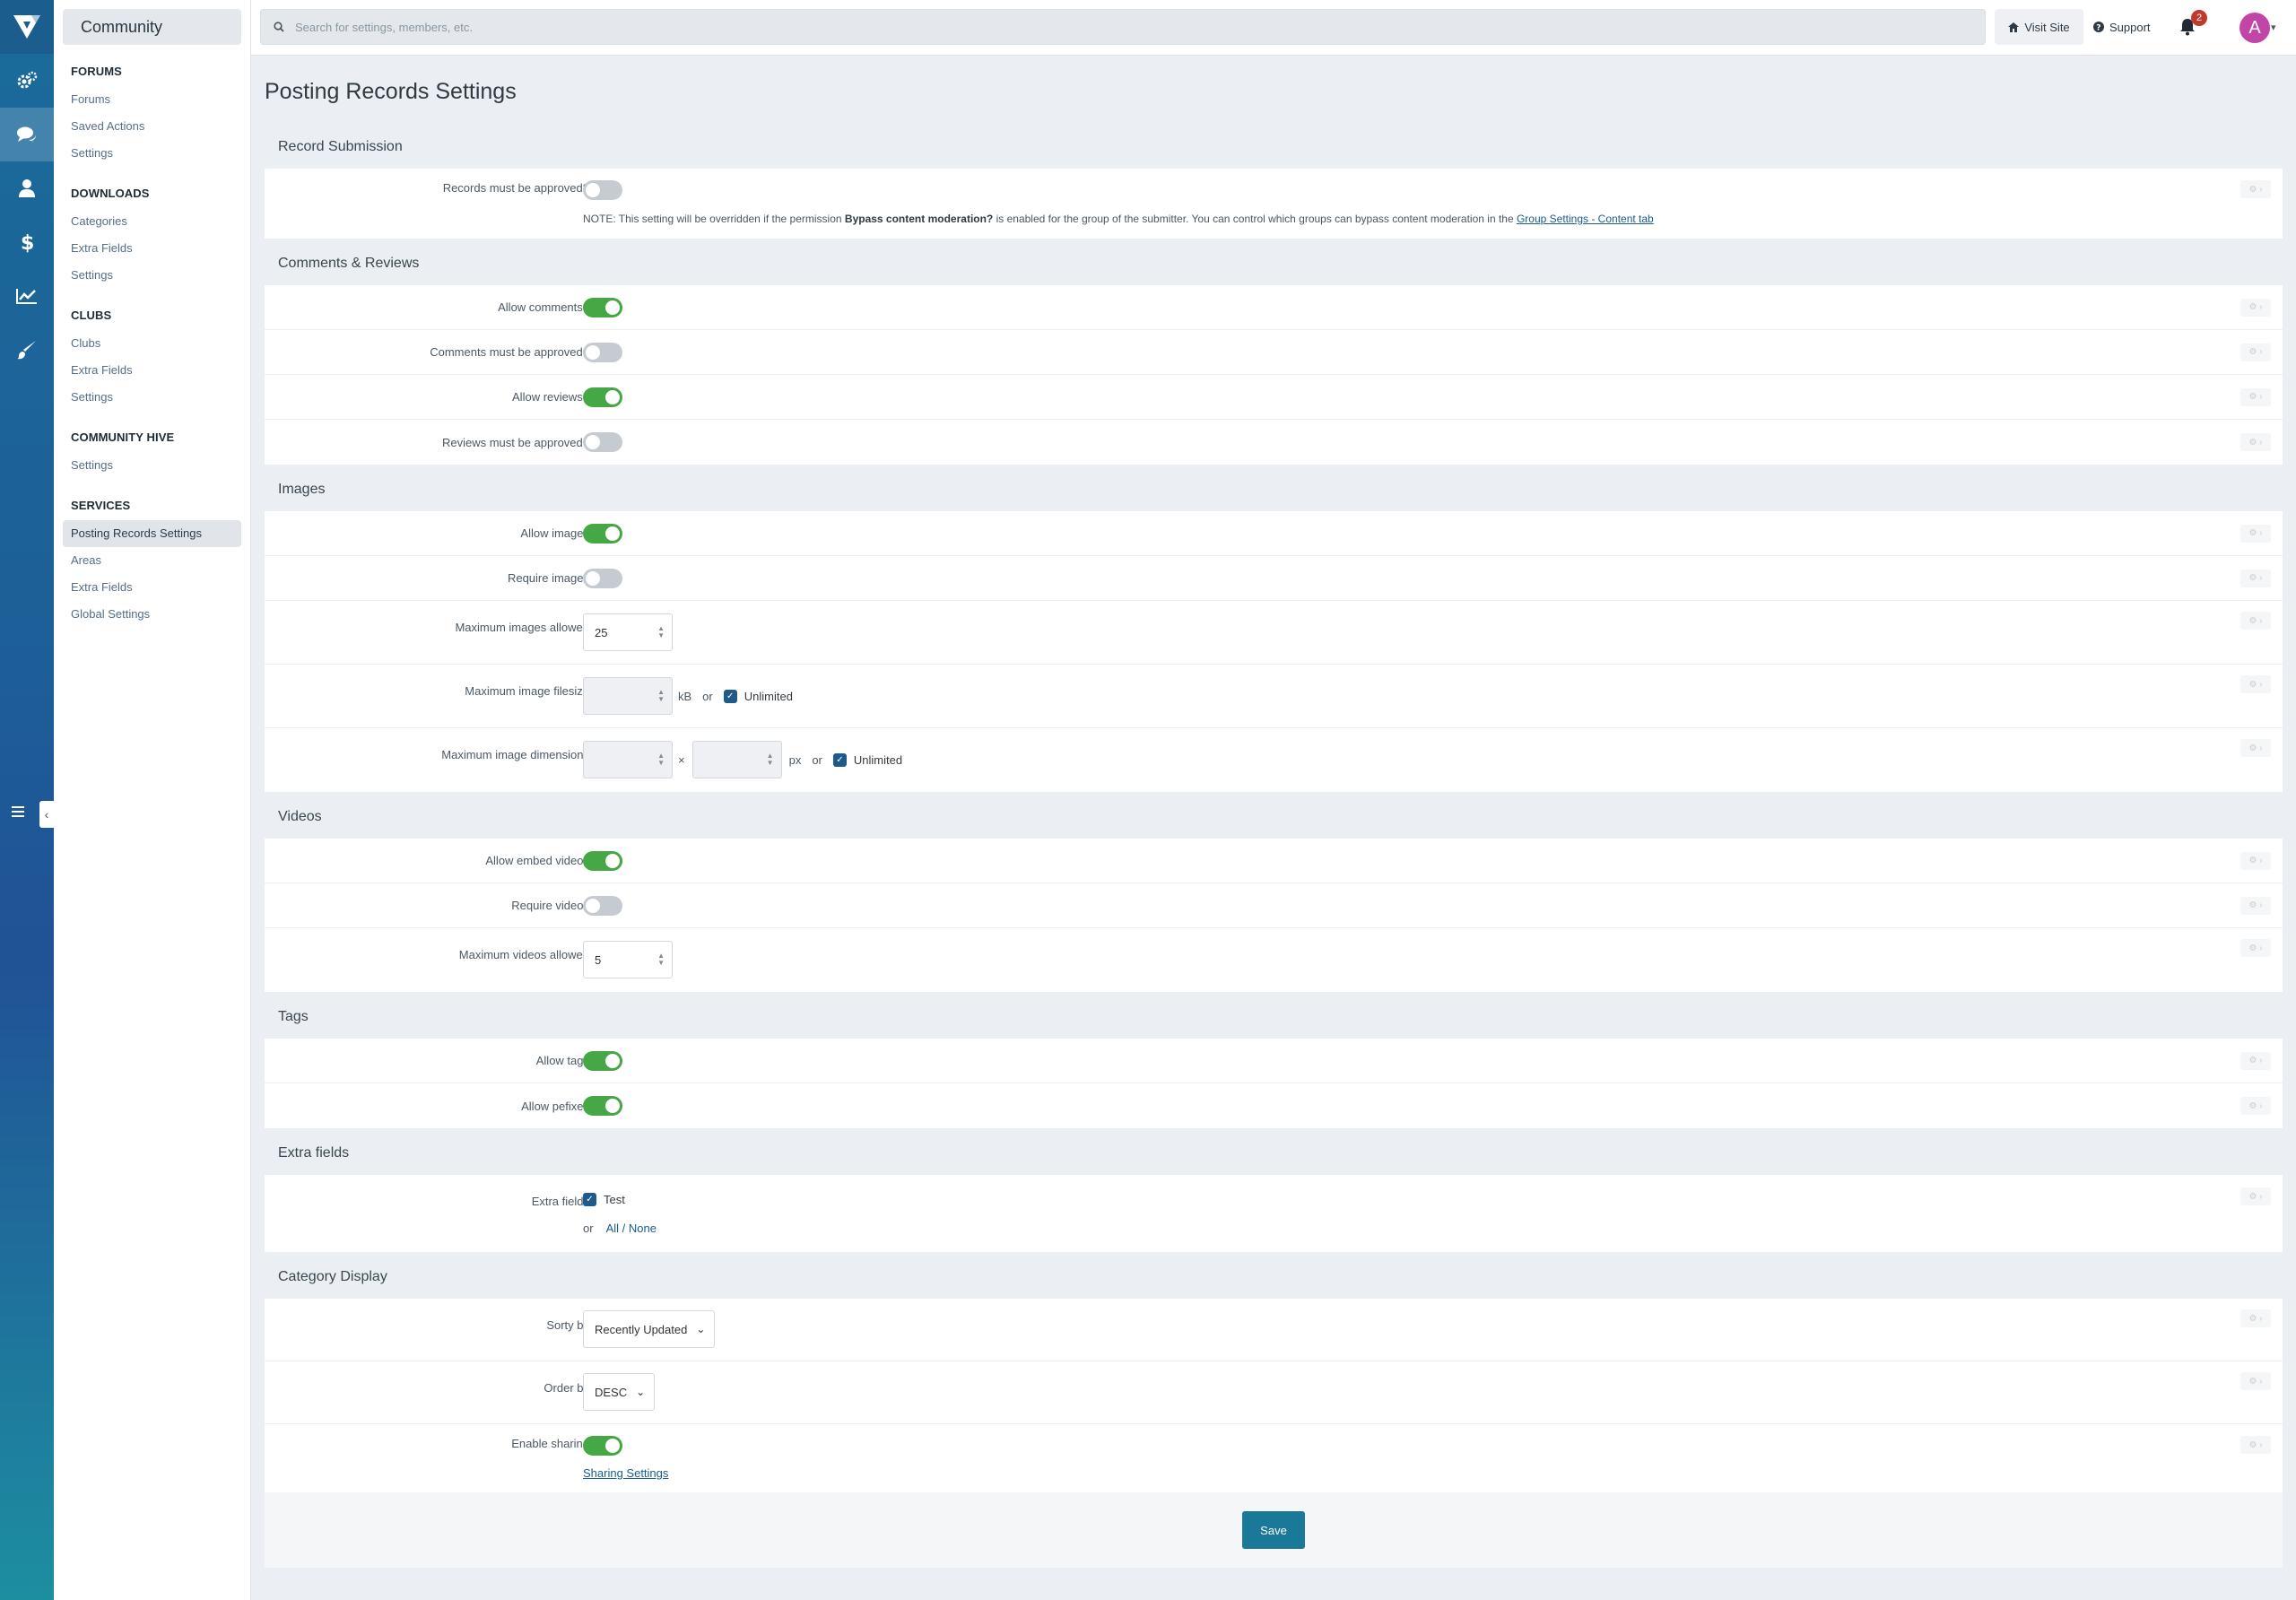  Describe the element at coordinates (1274, 905) in the screenshot. I see `setting-row: Require videos ⚙ ›` at that location.